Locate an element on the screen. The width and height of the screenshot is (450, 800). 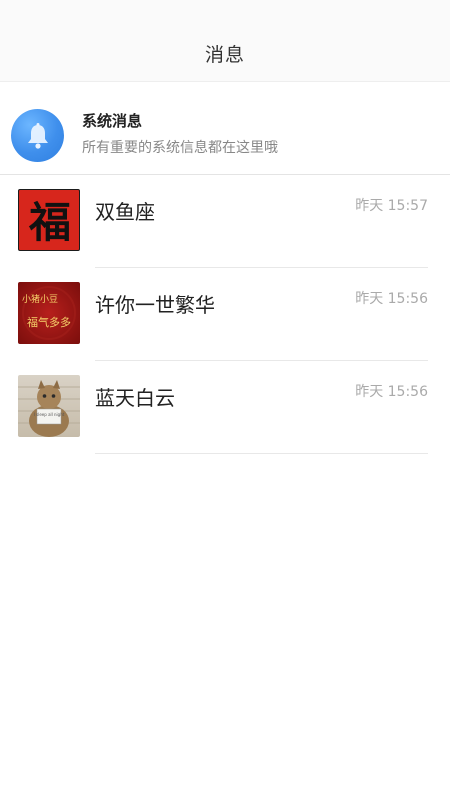
chat-name: 双鱼座 is located at coordinates (125, 212).